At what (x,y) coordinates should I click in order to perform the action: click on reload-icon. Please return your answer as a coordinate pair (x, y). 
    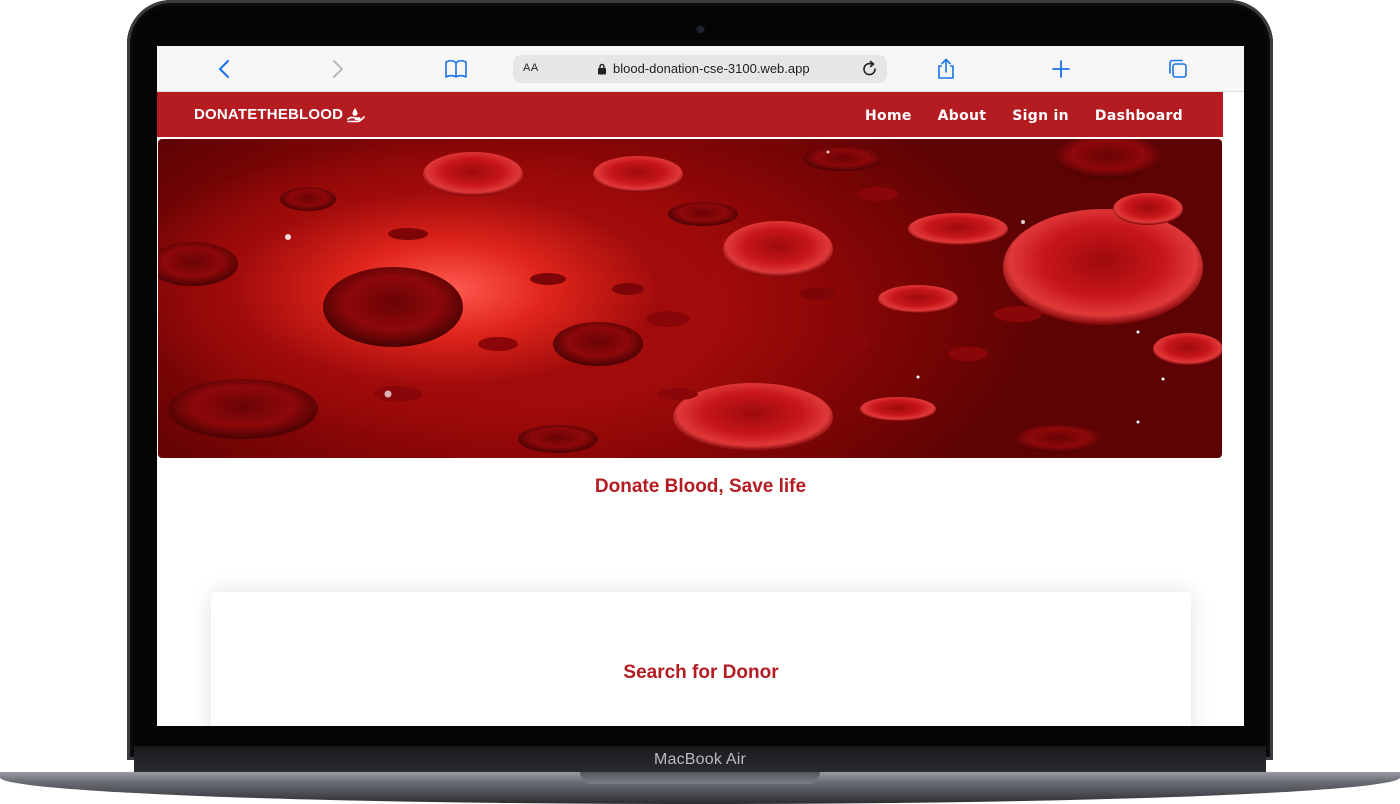
    Looking at the image, I should click on (870, 71).